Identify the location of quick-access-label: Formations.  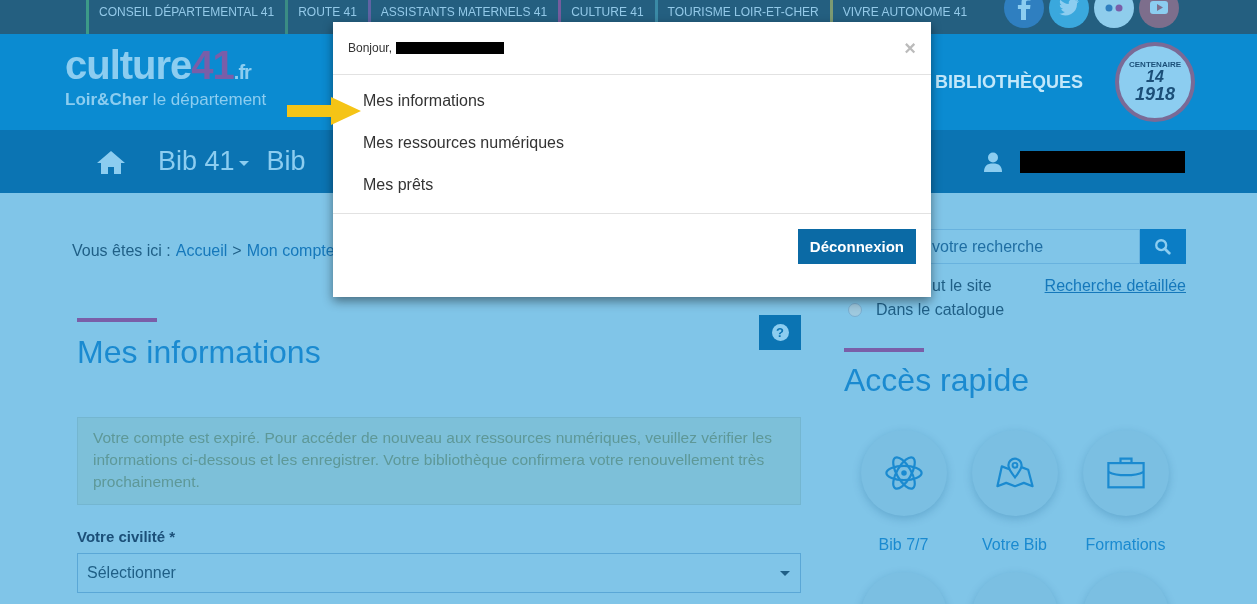
(1125, 545).